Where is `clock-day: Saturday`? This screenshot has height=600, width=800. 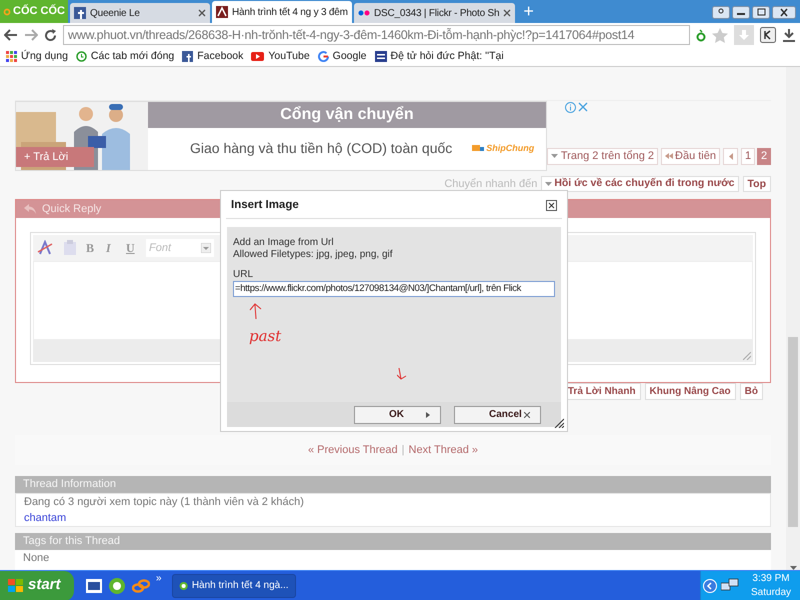
clock-day: Saturday is located at coordinates (771, 593).